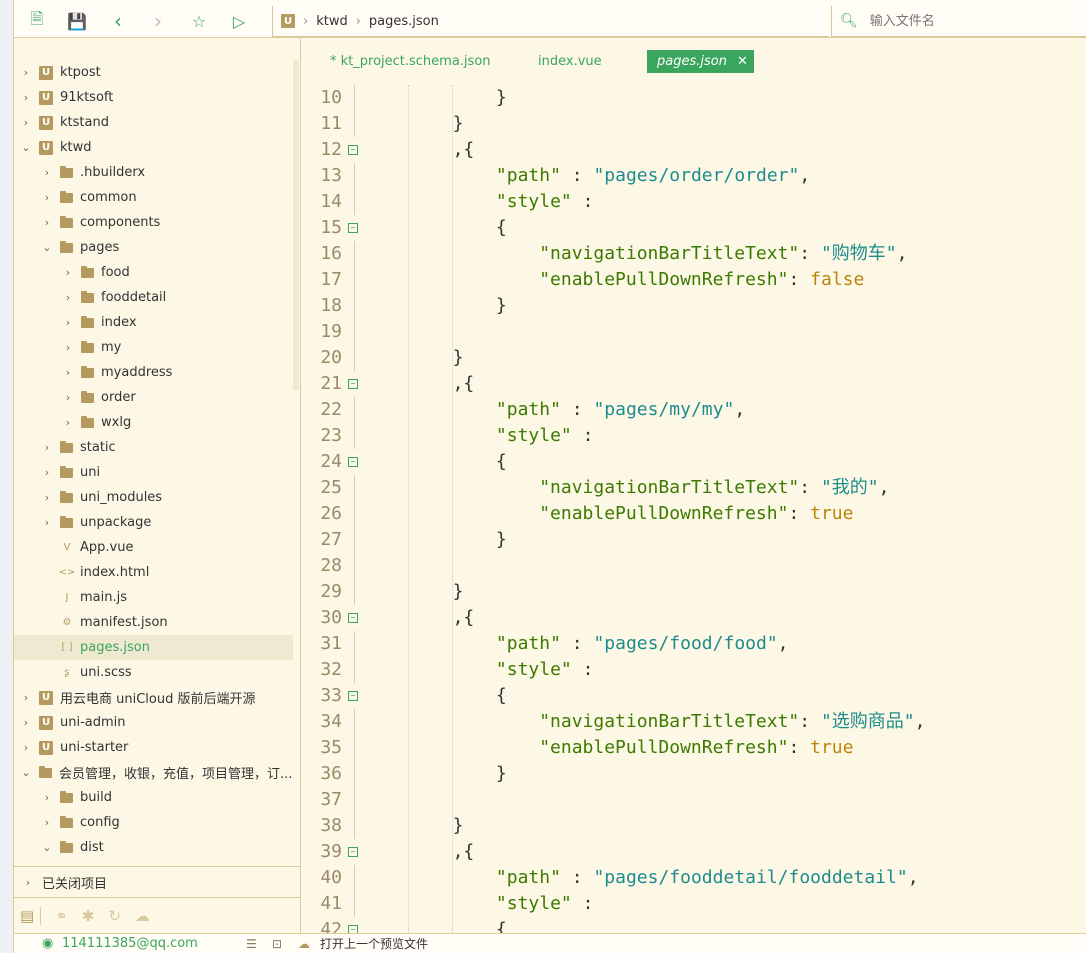 This screenshot has height=953, width=1086. I want to click on tree-item: V App.vue, so click(153, 547).